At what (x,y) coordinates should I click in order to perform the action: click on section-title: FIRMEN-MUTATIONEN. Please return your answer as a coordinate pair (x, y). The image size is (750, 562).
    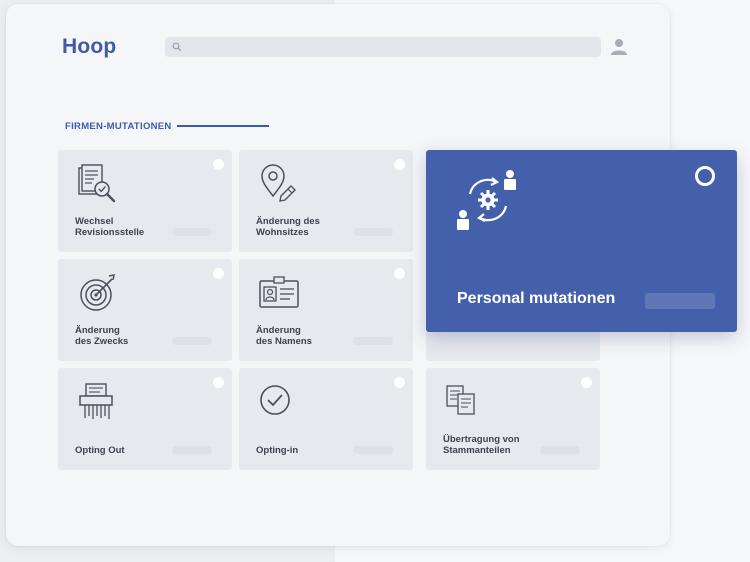
    Looking at the image, I should click on (118, 126).